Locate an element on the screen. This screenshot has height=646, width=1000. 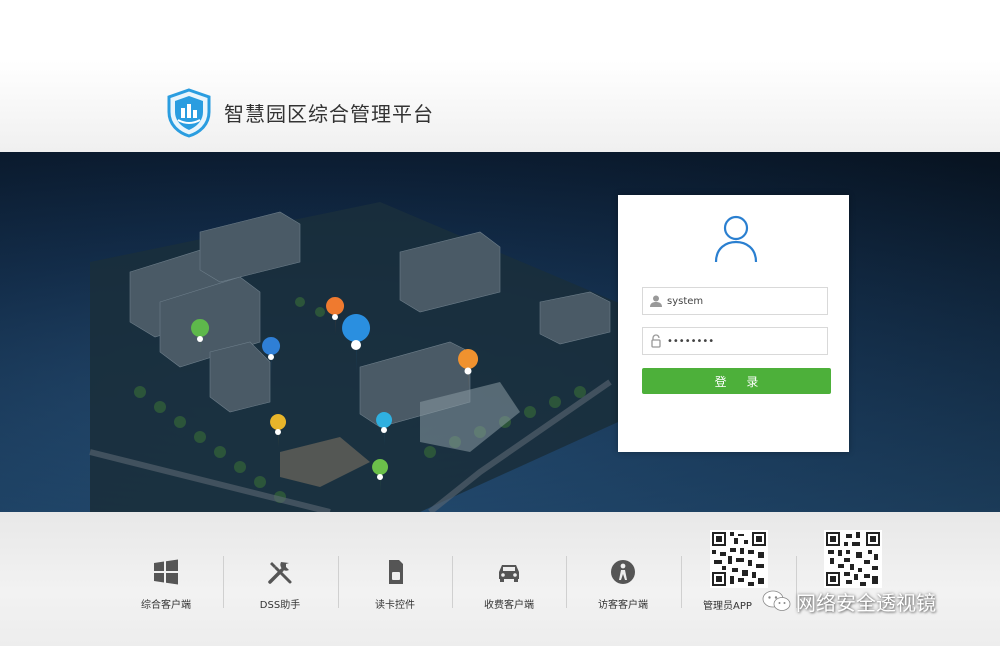
tools-icon is located at coordinates (280, 573).